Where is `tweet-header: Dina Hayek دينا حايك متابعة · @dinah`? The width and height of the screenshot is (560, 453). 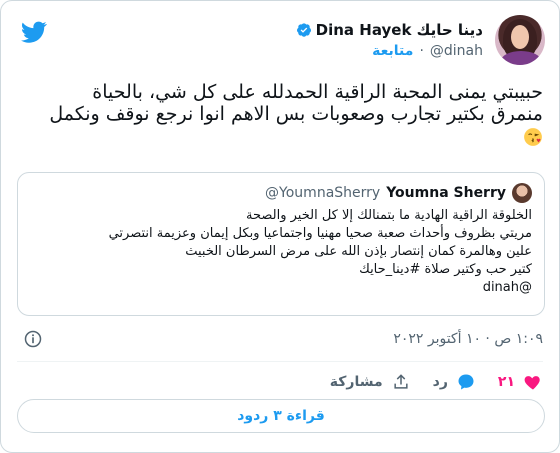
tweet-header: Dina Hayek دينا حايك متابعة · @dinah is located at coordinates (280, 43).